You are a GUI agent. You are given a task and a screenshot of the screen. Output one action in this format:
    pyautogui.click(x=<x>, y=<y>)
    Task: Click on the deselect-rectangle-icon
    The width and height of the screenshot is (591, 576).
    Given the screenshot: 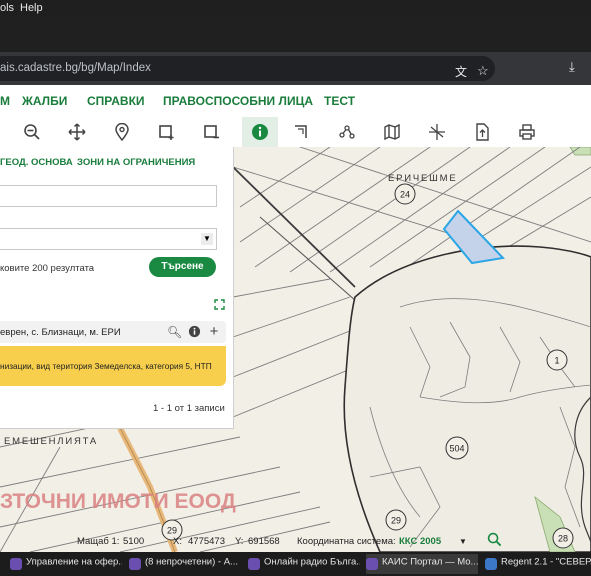 What is the action you would take?
    pyautogui.click(x=212, y=132)
    